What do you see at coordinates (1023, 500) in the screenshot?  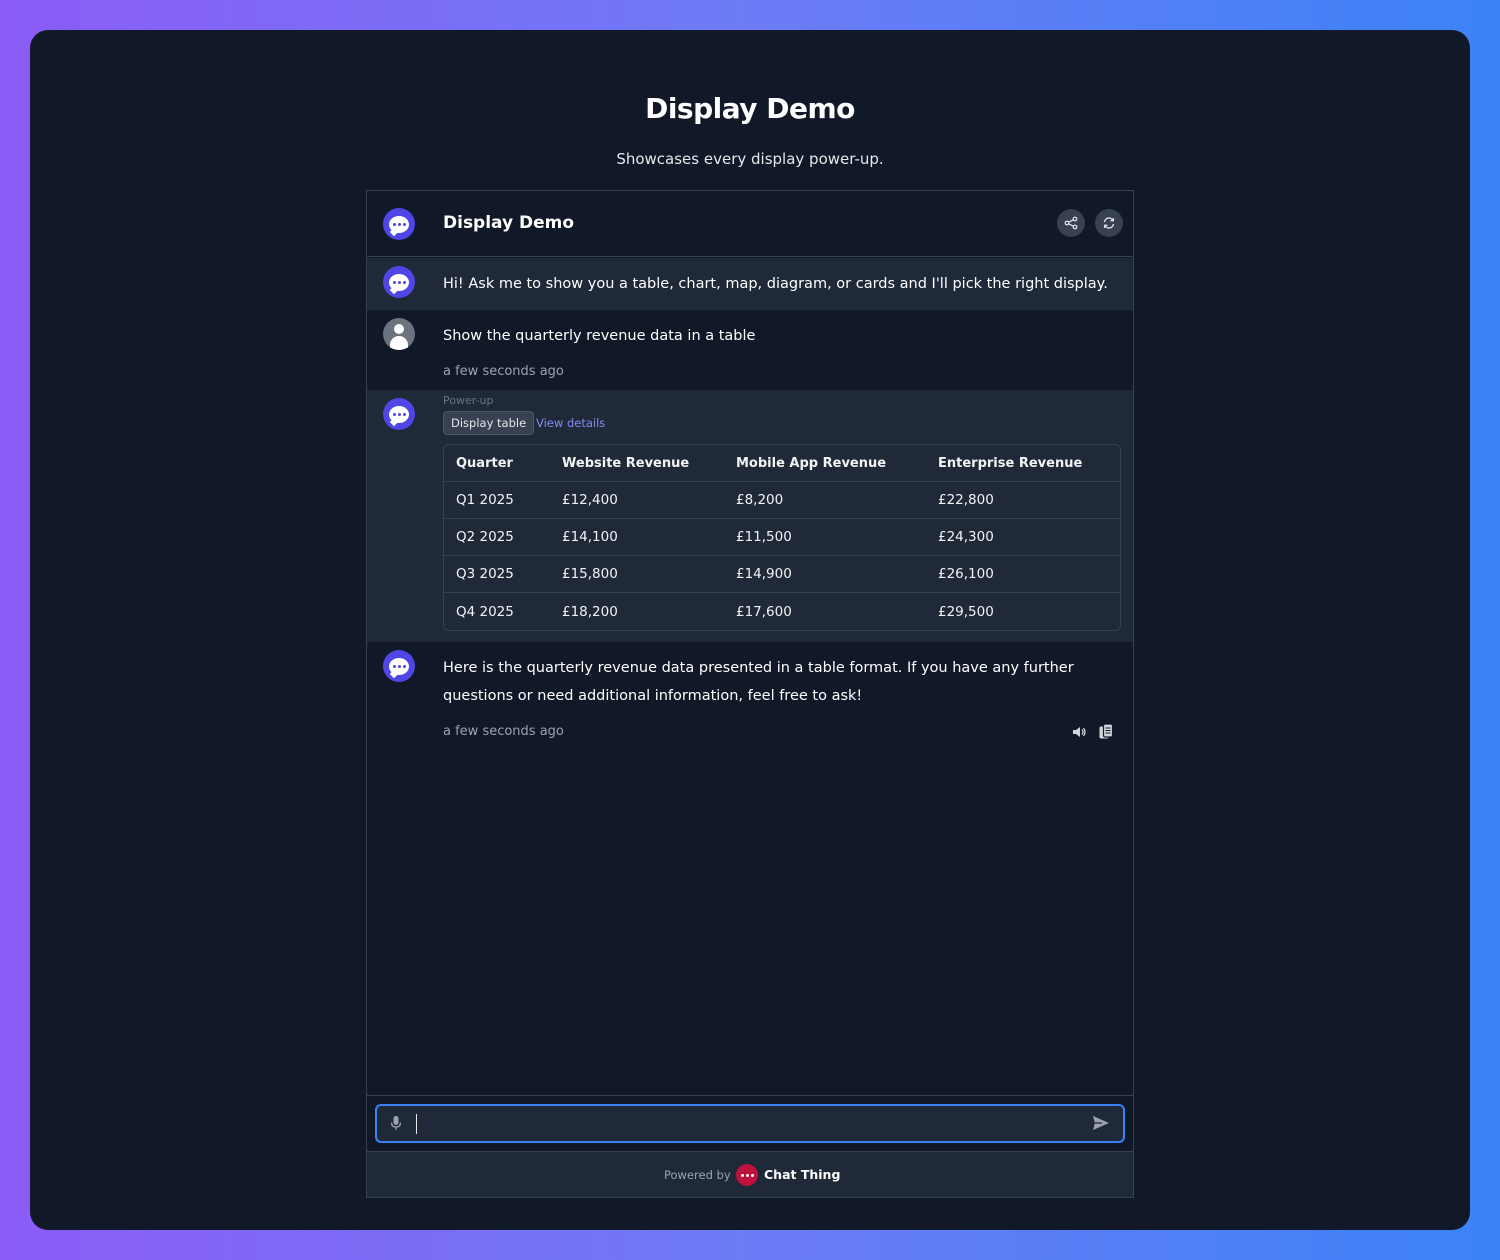 I see `table-cell: £22,800` at bounding box center [1023, 500].